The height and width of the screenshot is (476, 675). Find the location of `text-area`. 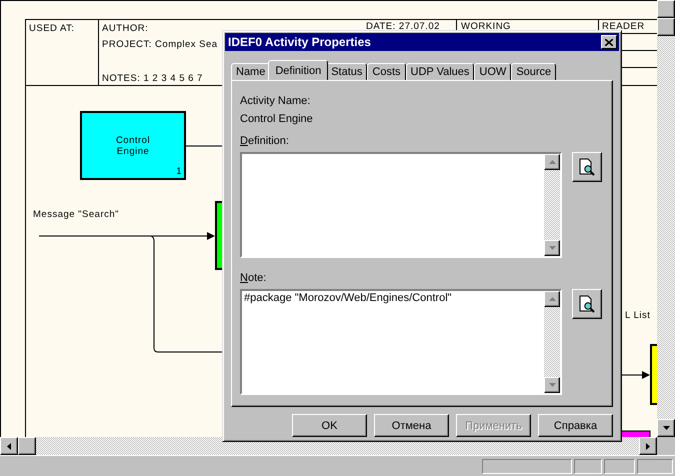

text-area is located at coordinates (401, 205).